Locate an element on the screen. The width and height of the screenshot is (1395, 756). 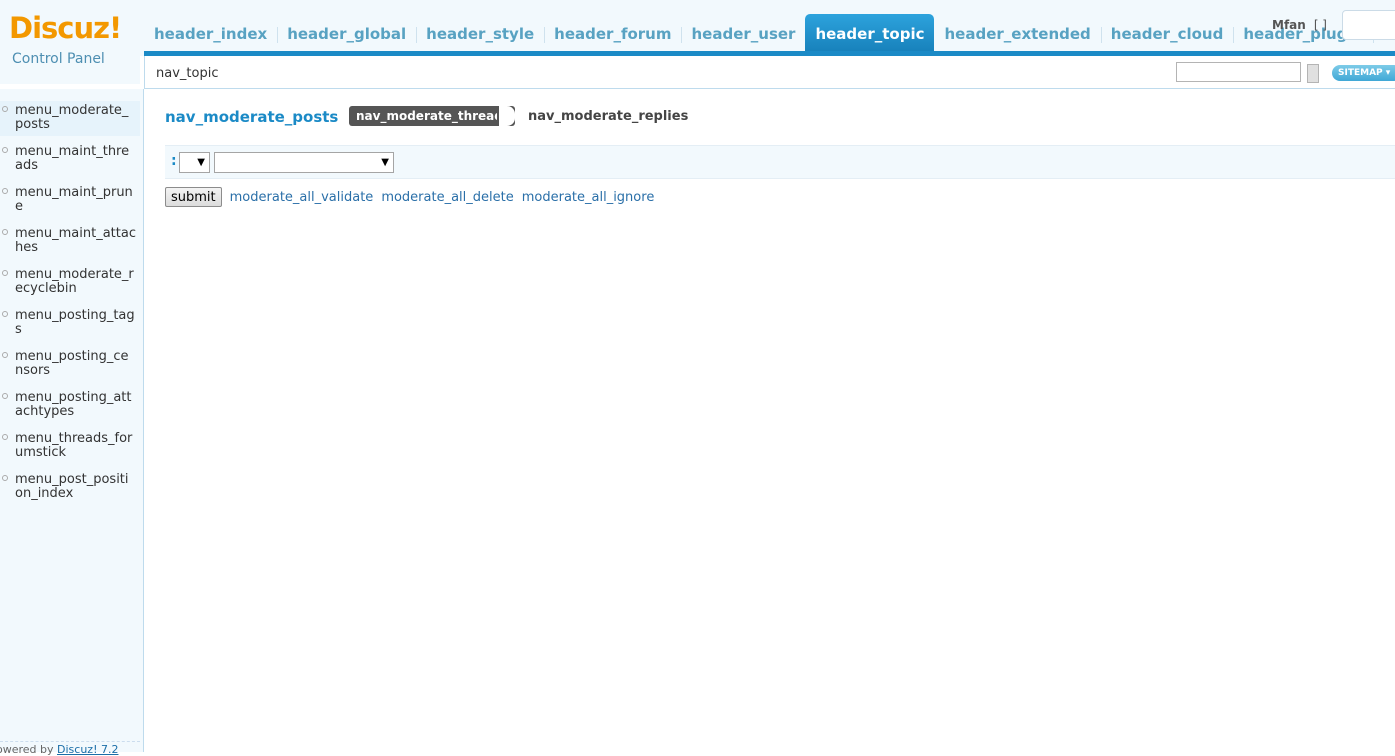
sidebar-item-moderate-recyclebin: menu_moderate_recyclebin is located at coordinates (70, 282).